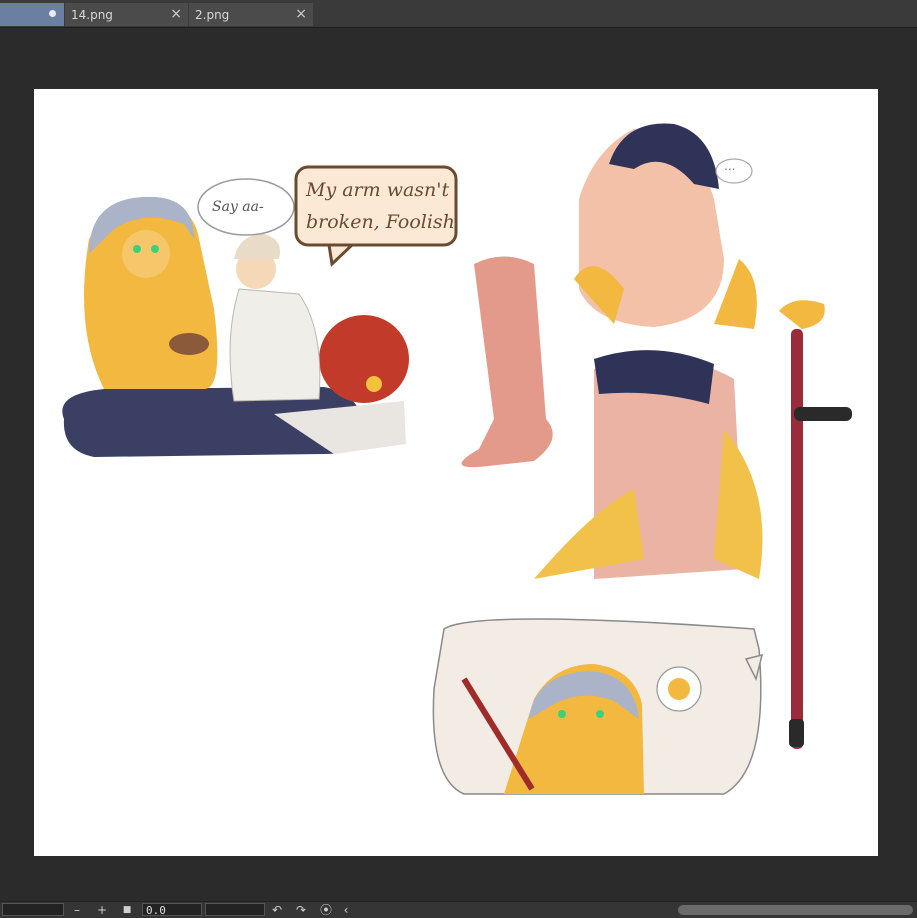  What do you see at coordinates (326, 910) in the screenshot?
I see `reset-rotation-icon: ⦿` at bounding box center [326, 910].